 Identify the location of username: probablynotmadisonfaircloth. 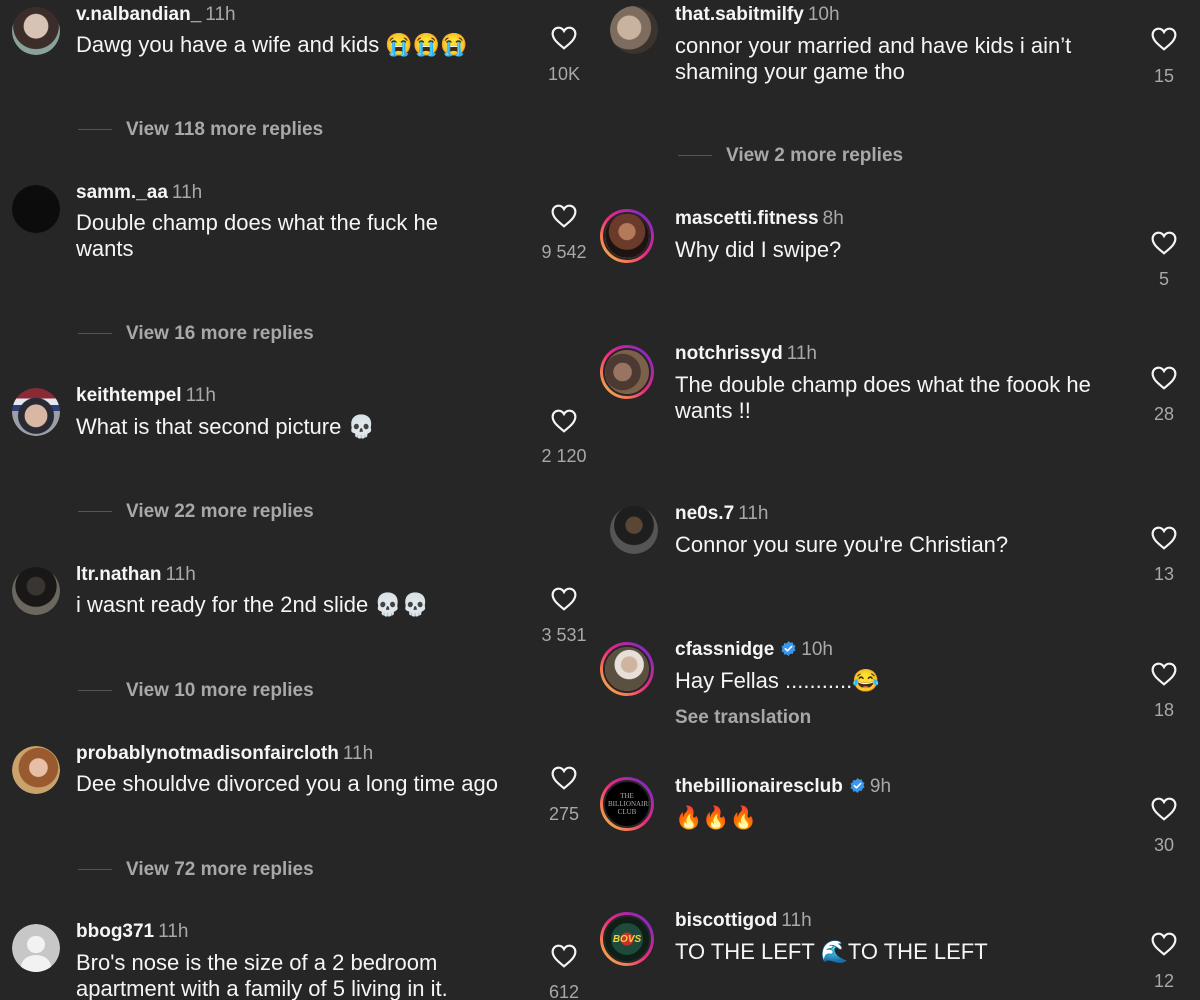
(207, 753).